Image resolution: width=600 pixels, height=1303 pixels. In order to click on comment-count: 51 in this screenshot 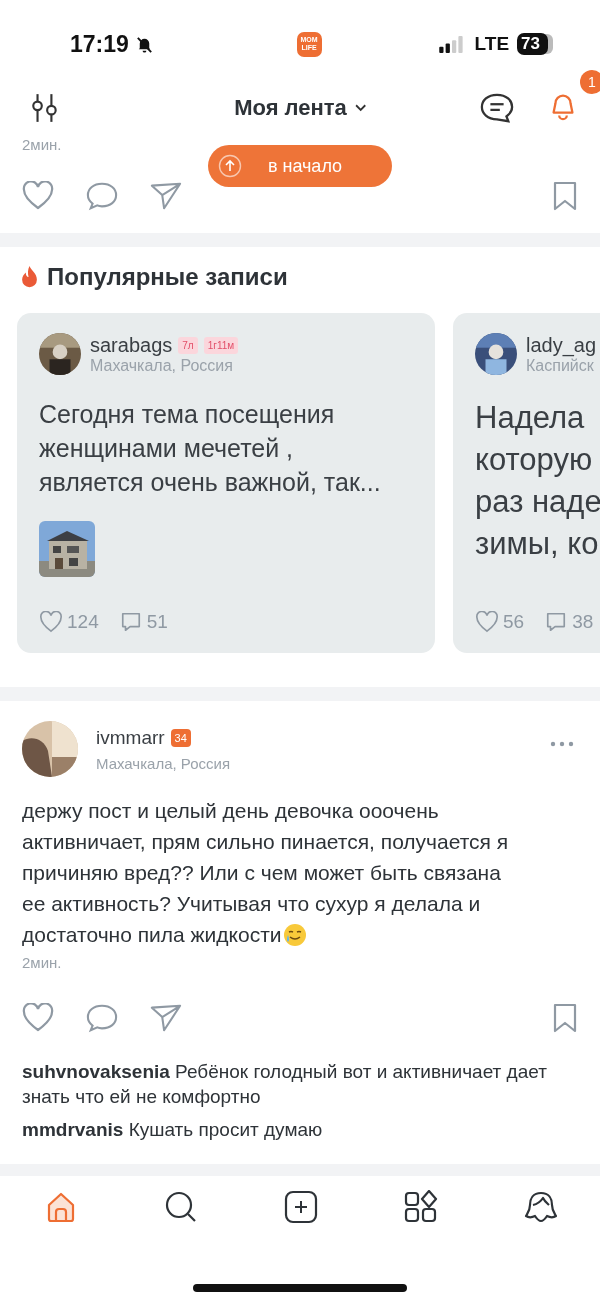, I will do `click(157, 622)`.